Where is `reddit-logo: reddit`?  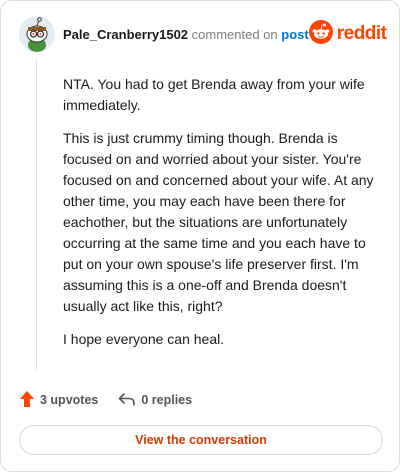 reddit-logo: reddit is located at coordinates (347, 34).